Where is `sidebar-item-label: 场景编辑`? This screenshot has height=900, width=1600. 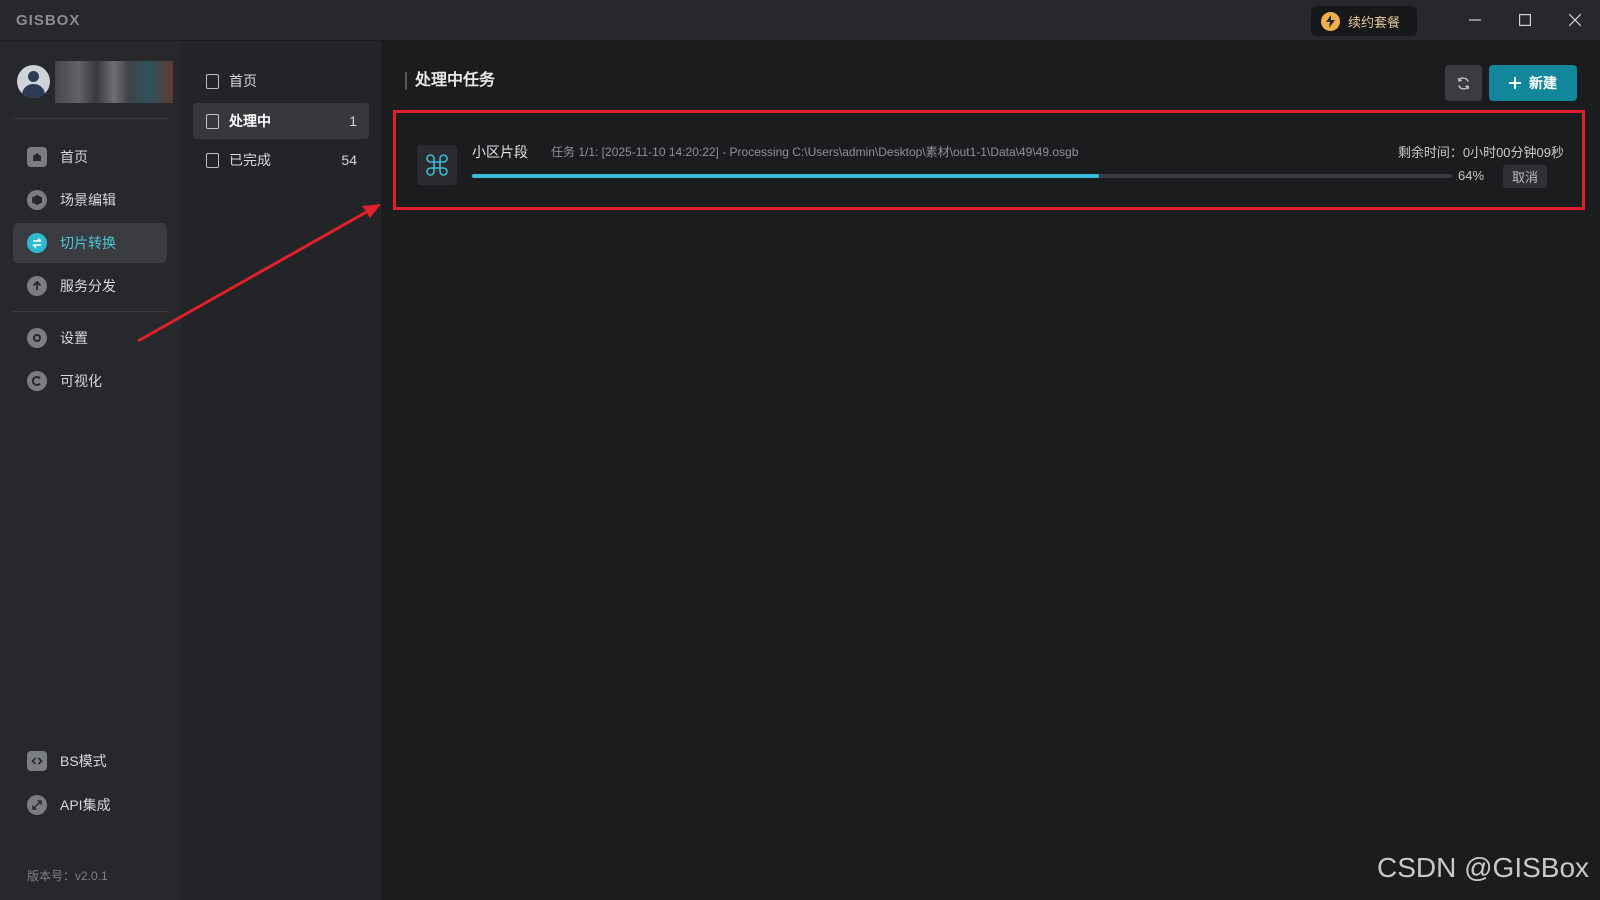
sidebar-item-label: 场景编辑 is located at coordinates (88, 200).